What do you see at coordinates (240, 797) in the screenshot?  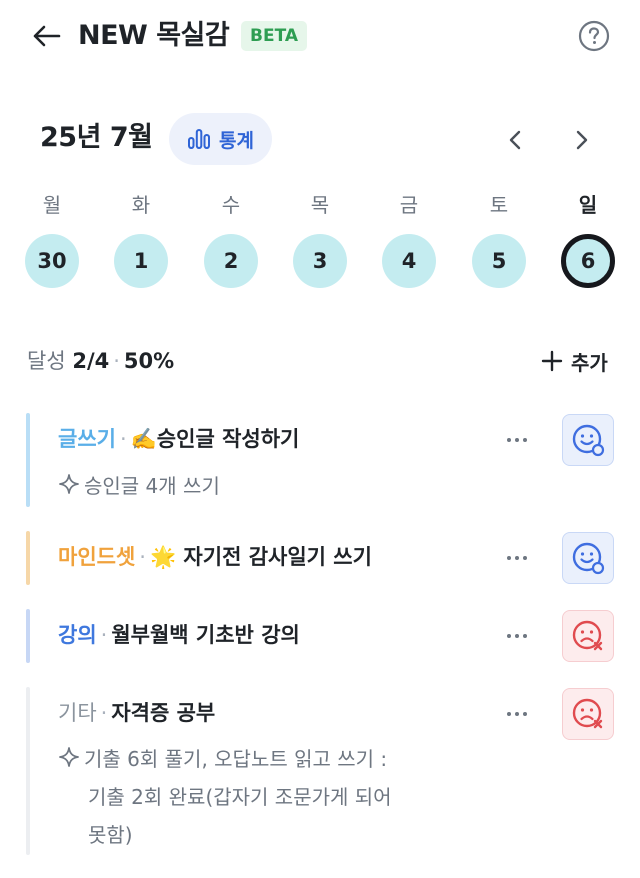 I see `goal-subtask-line: 기출 2회 완료(갑자기 조문가게 되어` at bounding box center [240, 797].